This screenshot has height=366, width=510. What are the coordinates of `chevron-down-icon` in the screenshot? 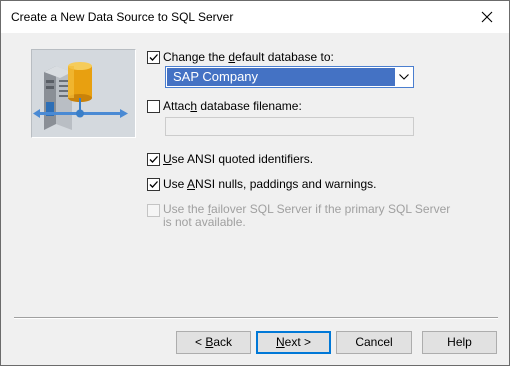 It's located at (404, 77).